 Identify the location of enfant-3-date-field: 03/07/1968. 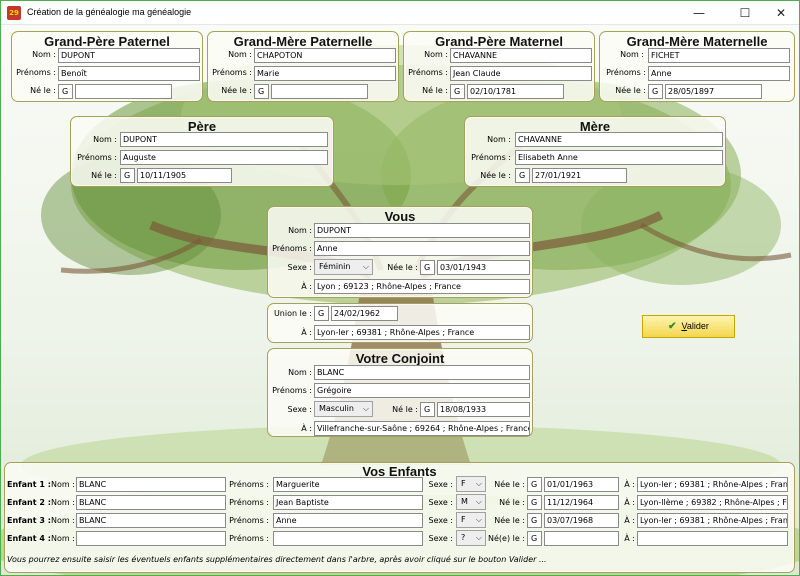
(581, 520).